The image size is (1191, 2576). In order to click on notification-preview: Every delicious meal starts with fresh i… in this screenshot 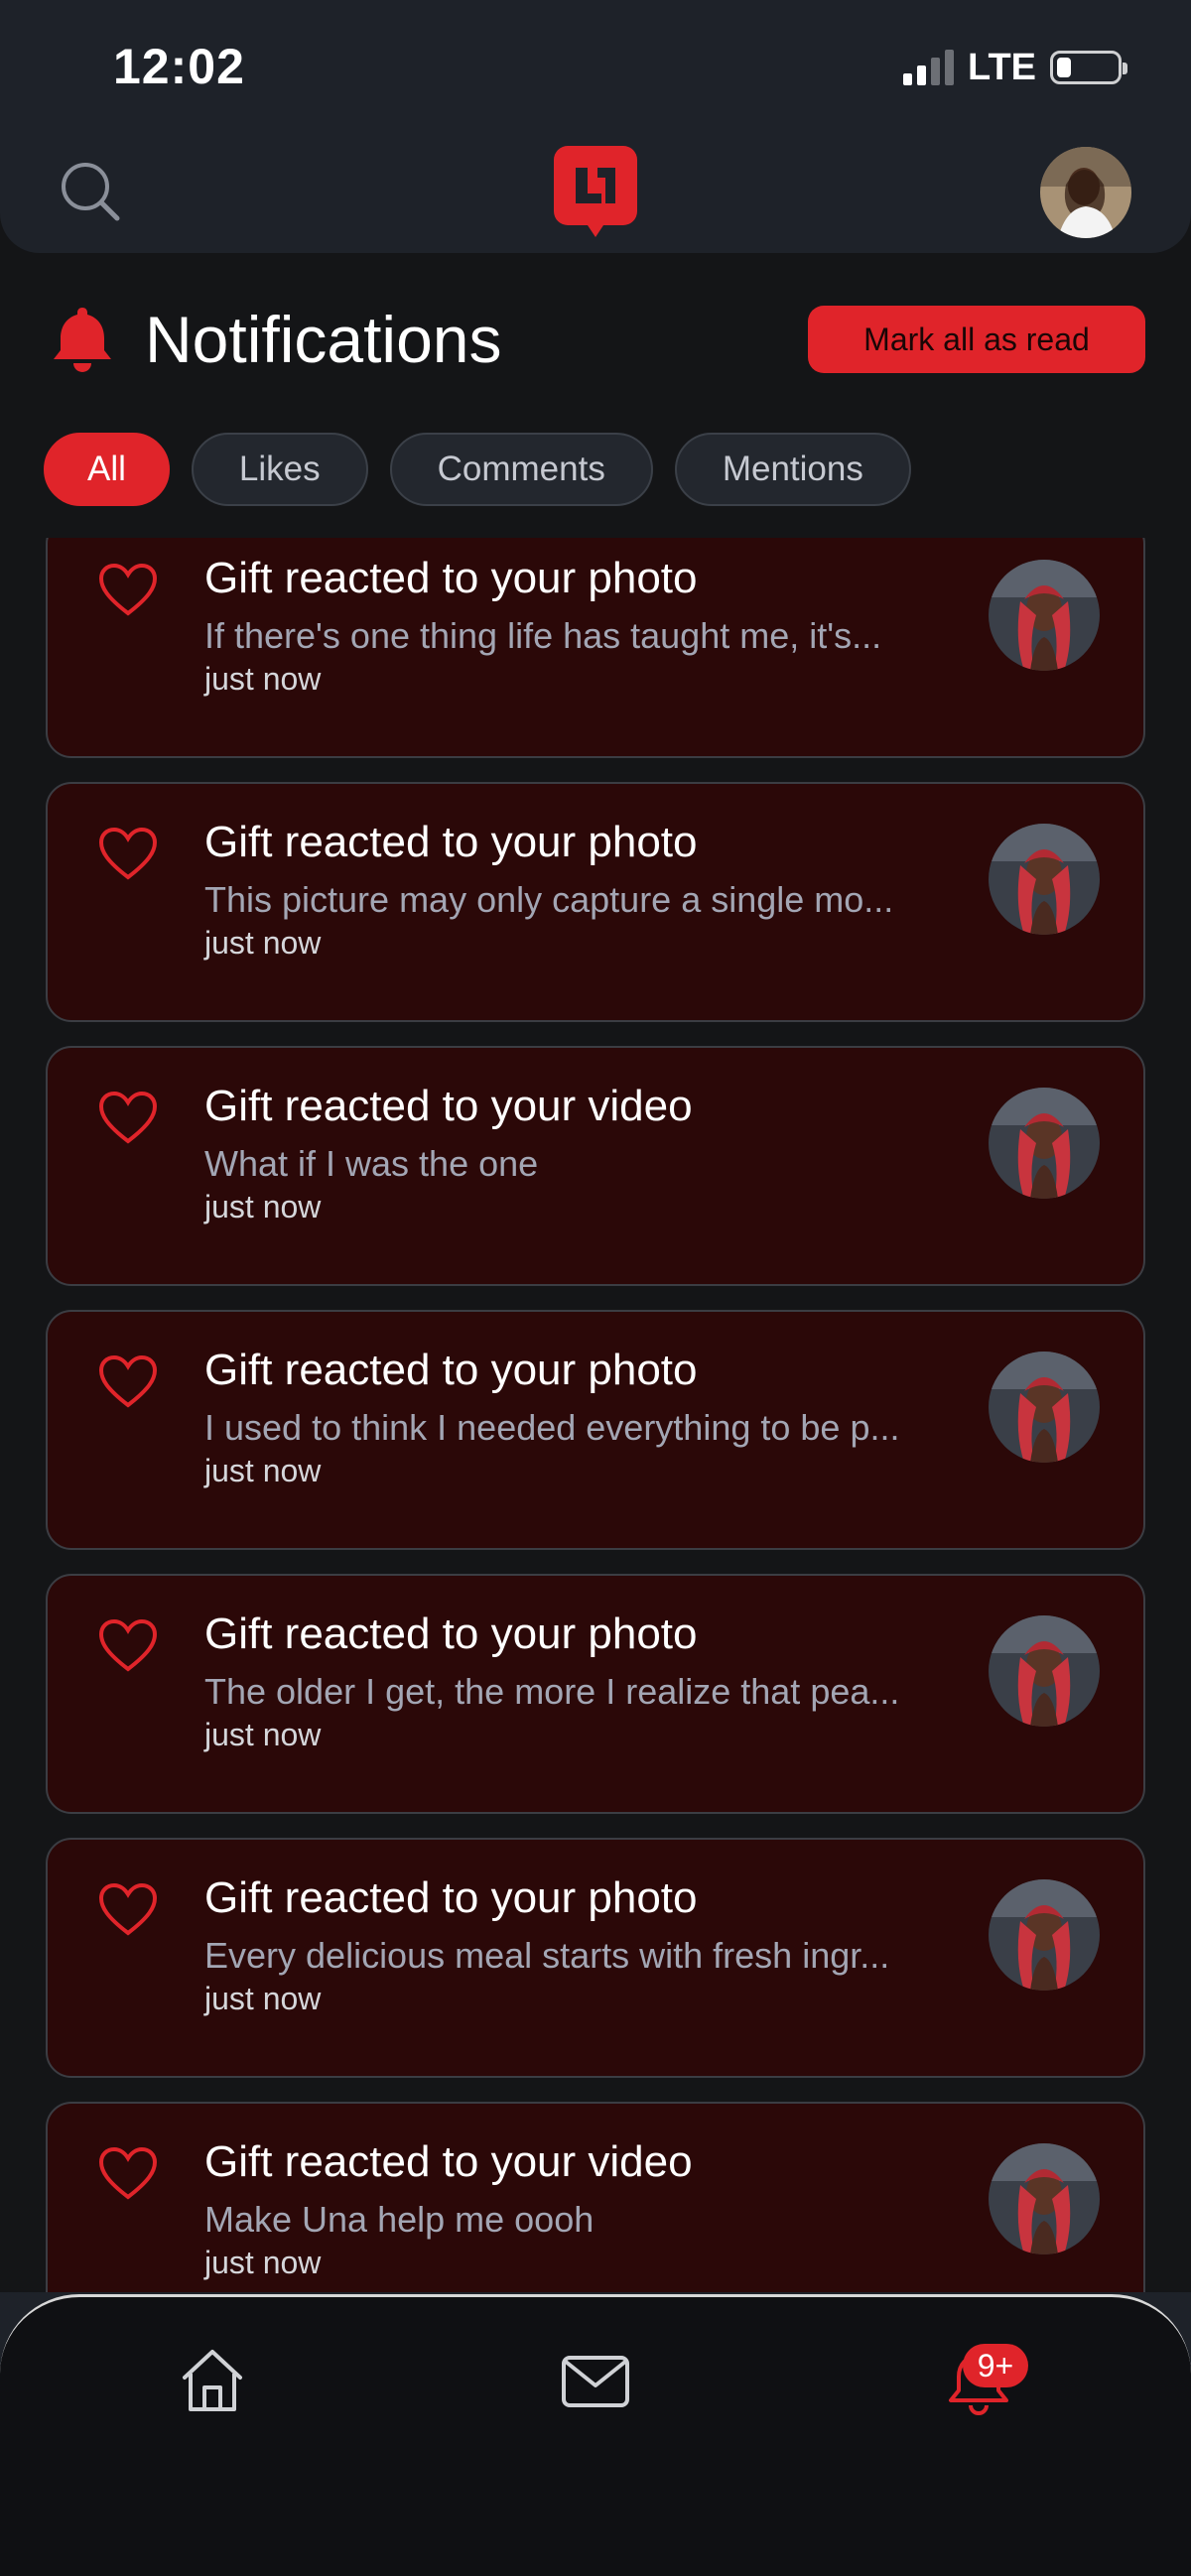, I will do `click(547, 1956)`.